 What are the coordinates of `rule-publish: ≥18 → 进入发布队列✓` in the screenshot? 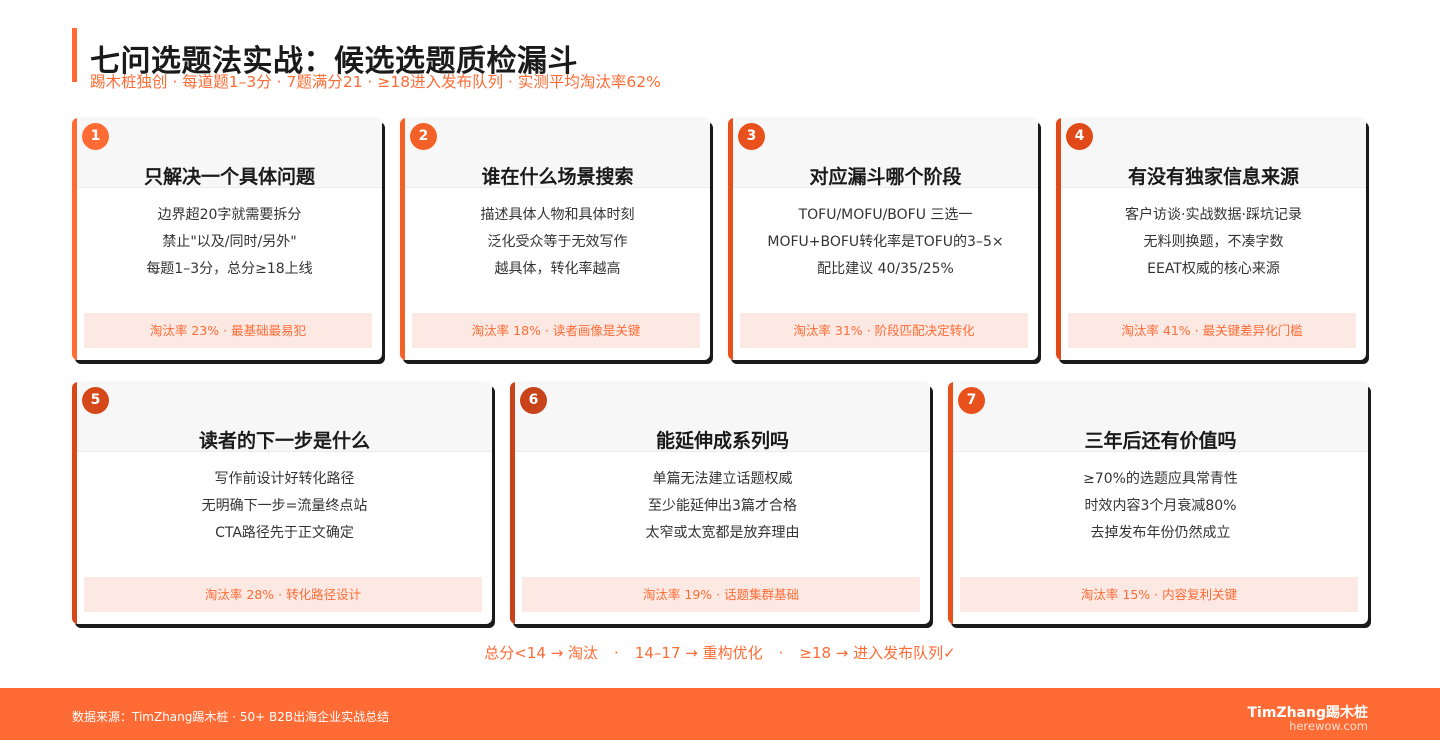 It's located at (877, 653).